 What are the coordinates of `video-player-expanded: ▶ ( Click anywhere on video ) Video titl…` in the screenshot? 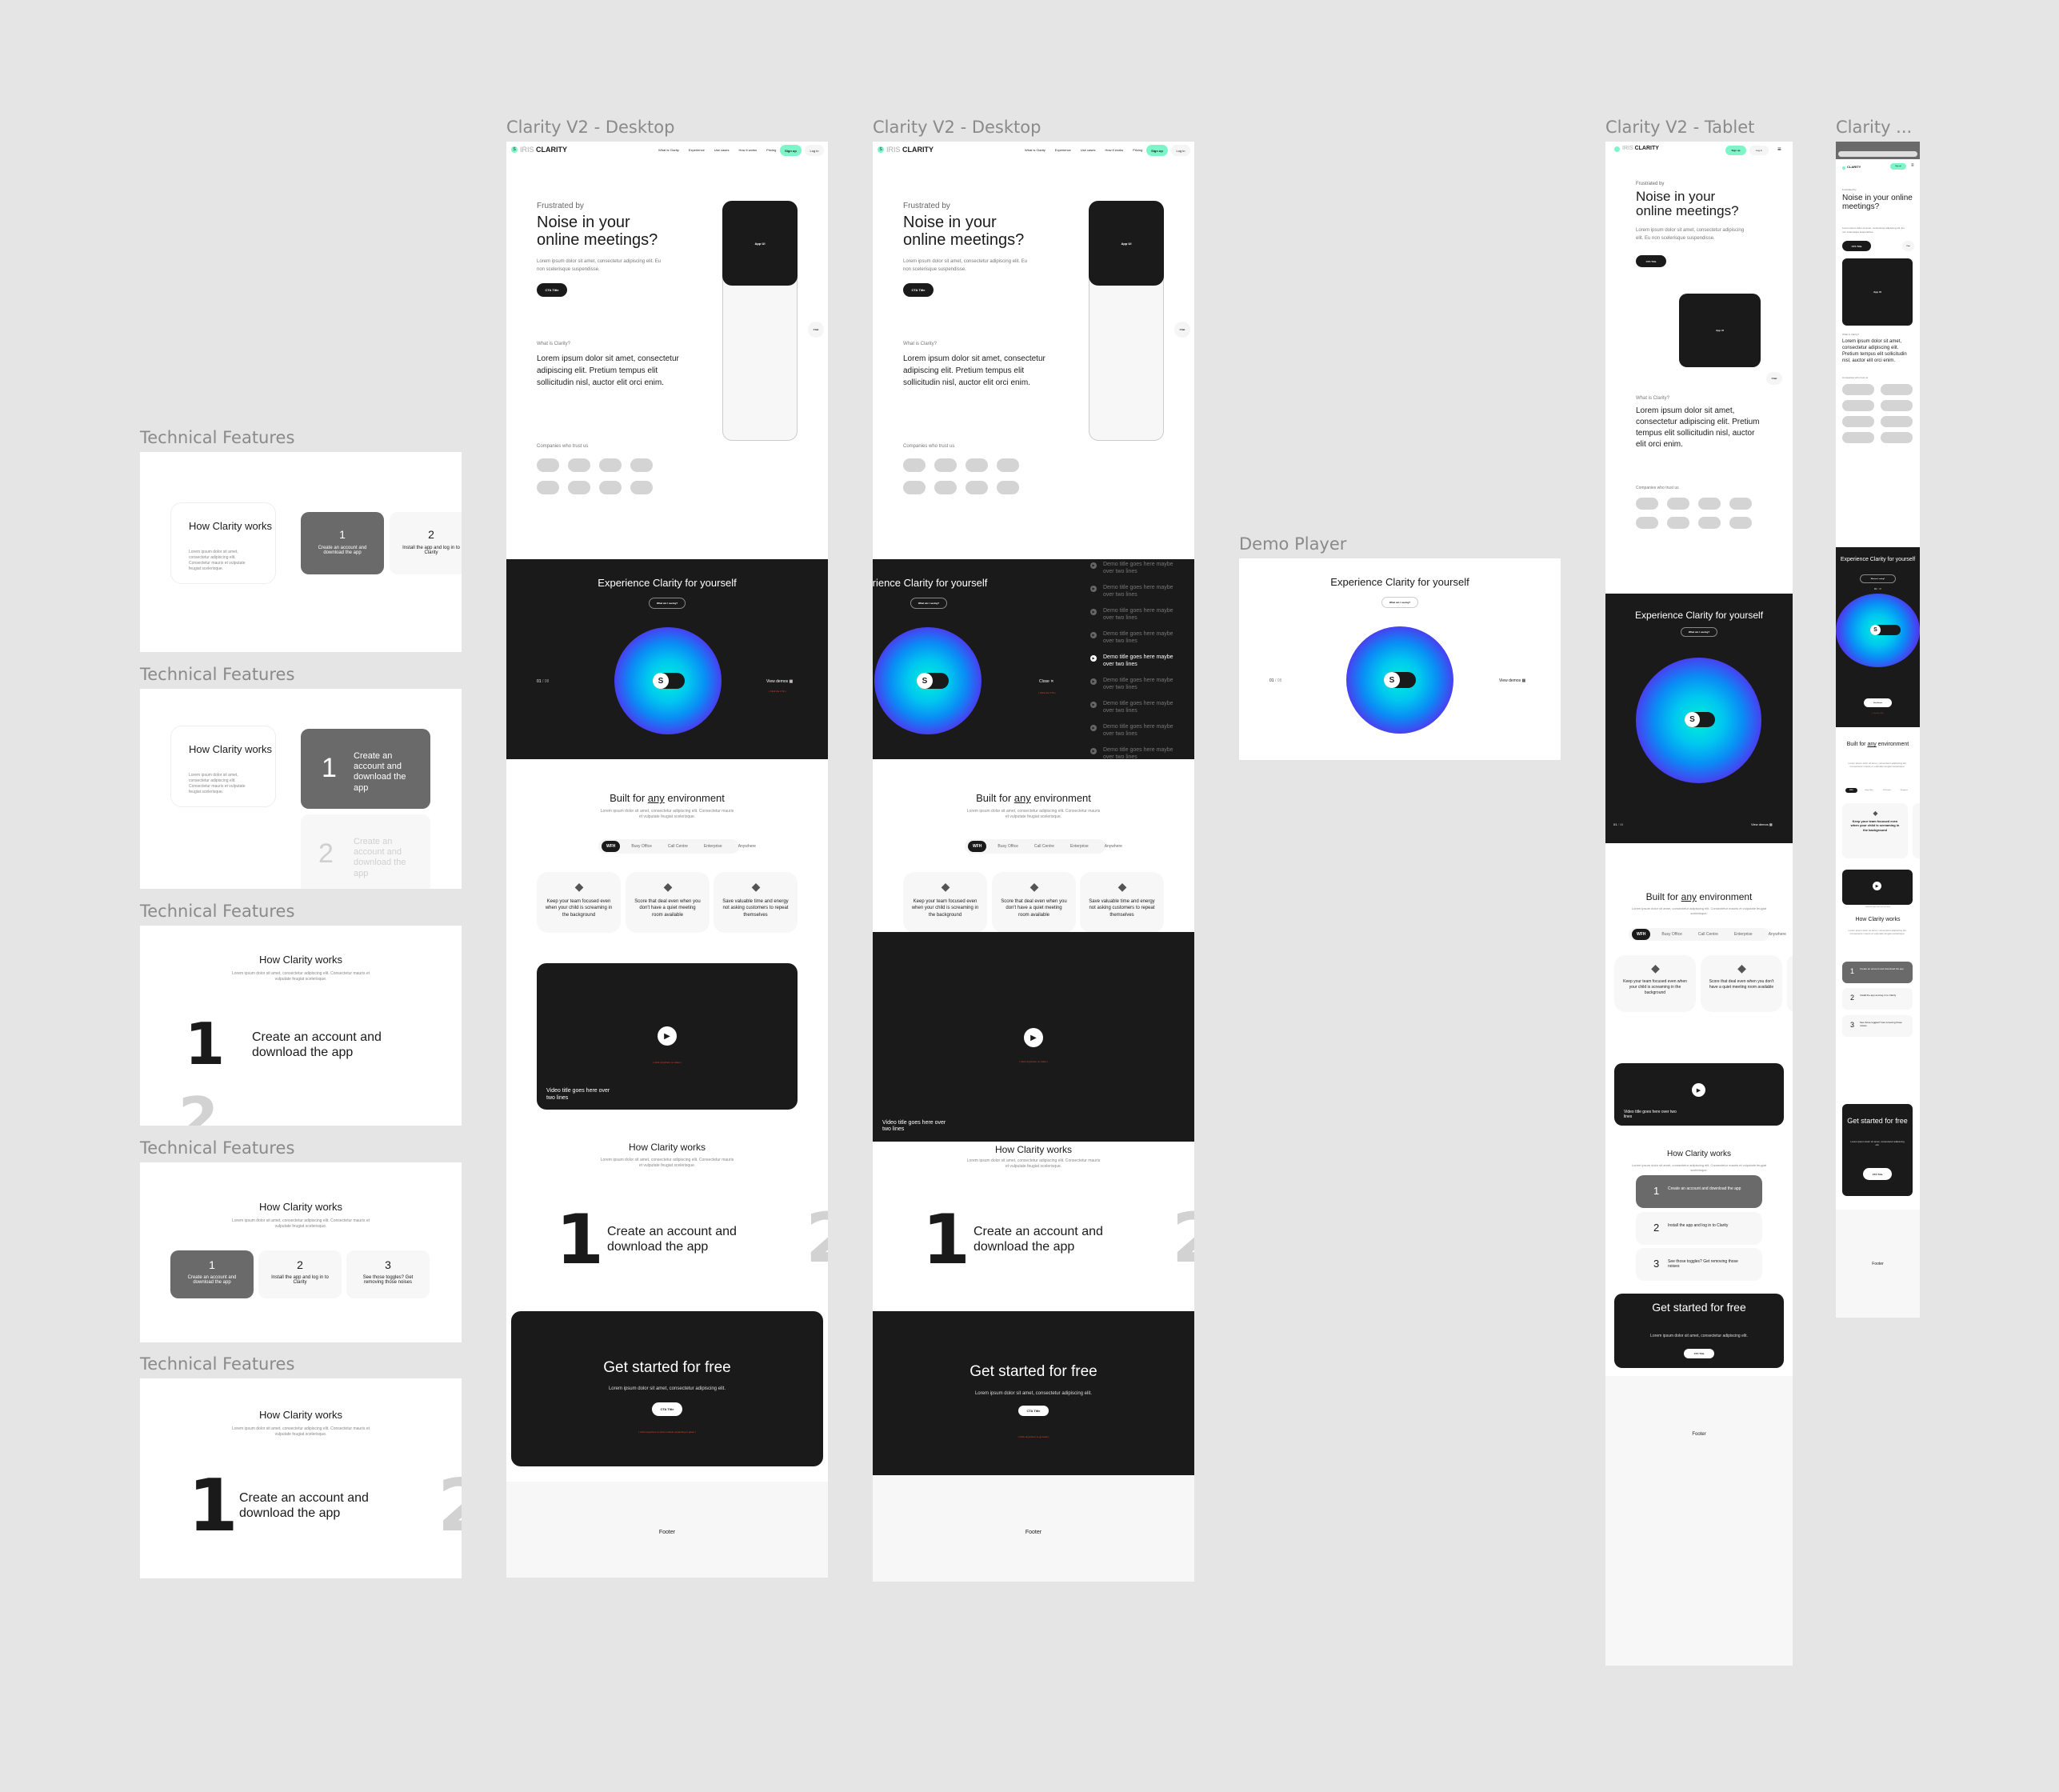 It's located at (1033, 1037).